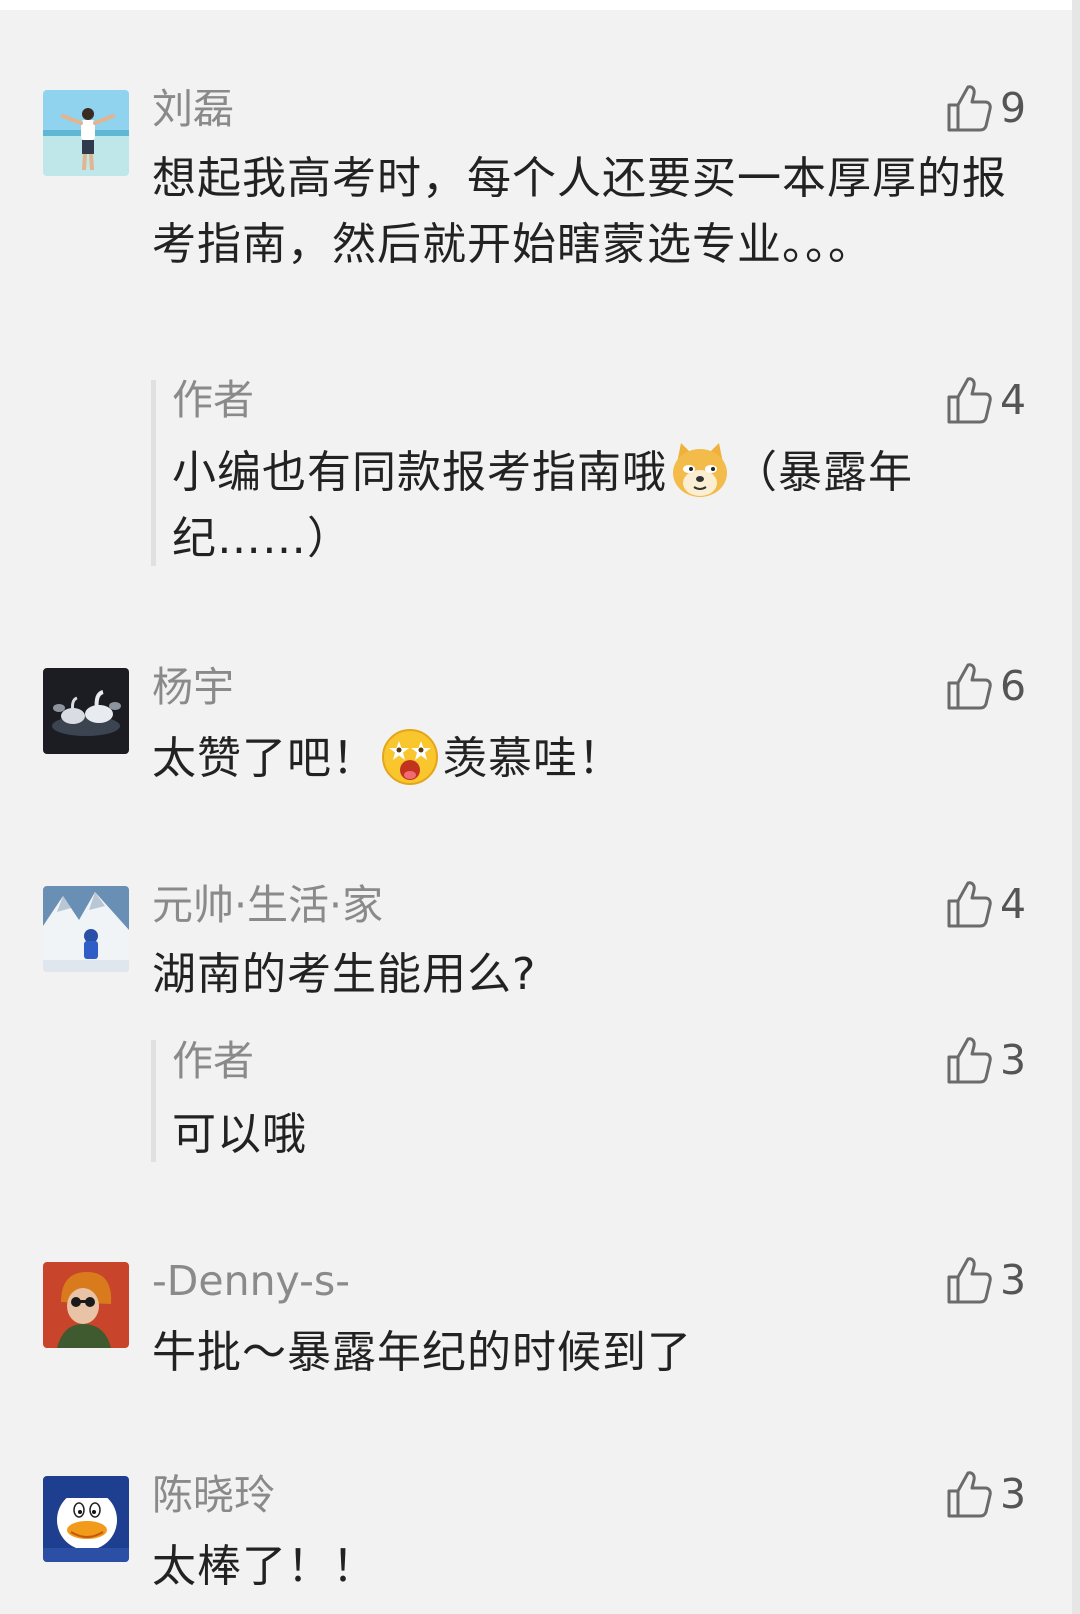 The height and width of the screenshot is (1614, 1080). I want to click on comment-text: 太赞了吧！ 羡慕哇！, so click(582, 759).